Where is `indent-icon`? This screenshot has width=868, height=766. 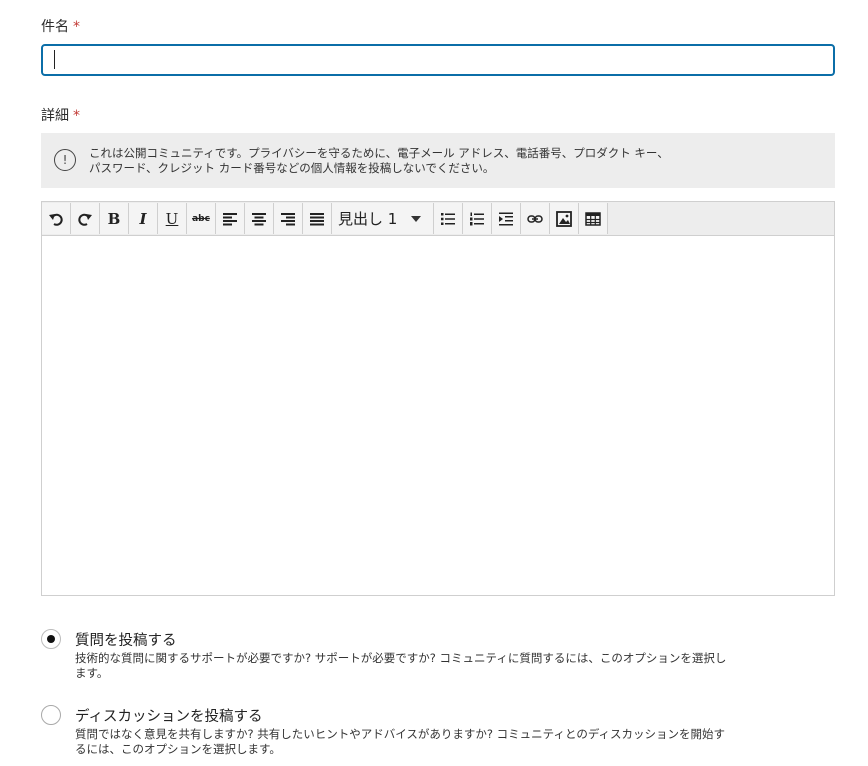
indent-icon is located at coordinates (506, 218).